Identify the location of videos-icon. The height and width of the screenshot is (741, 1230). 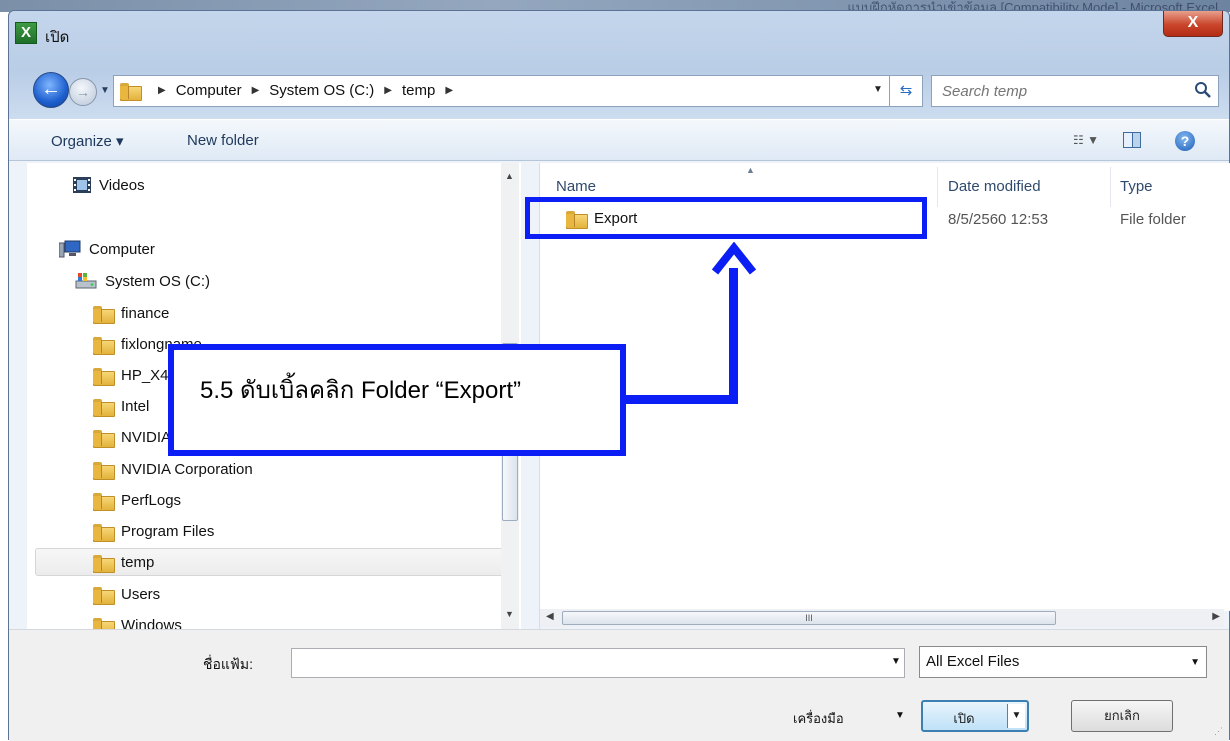
(82, 185).